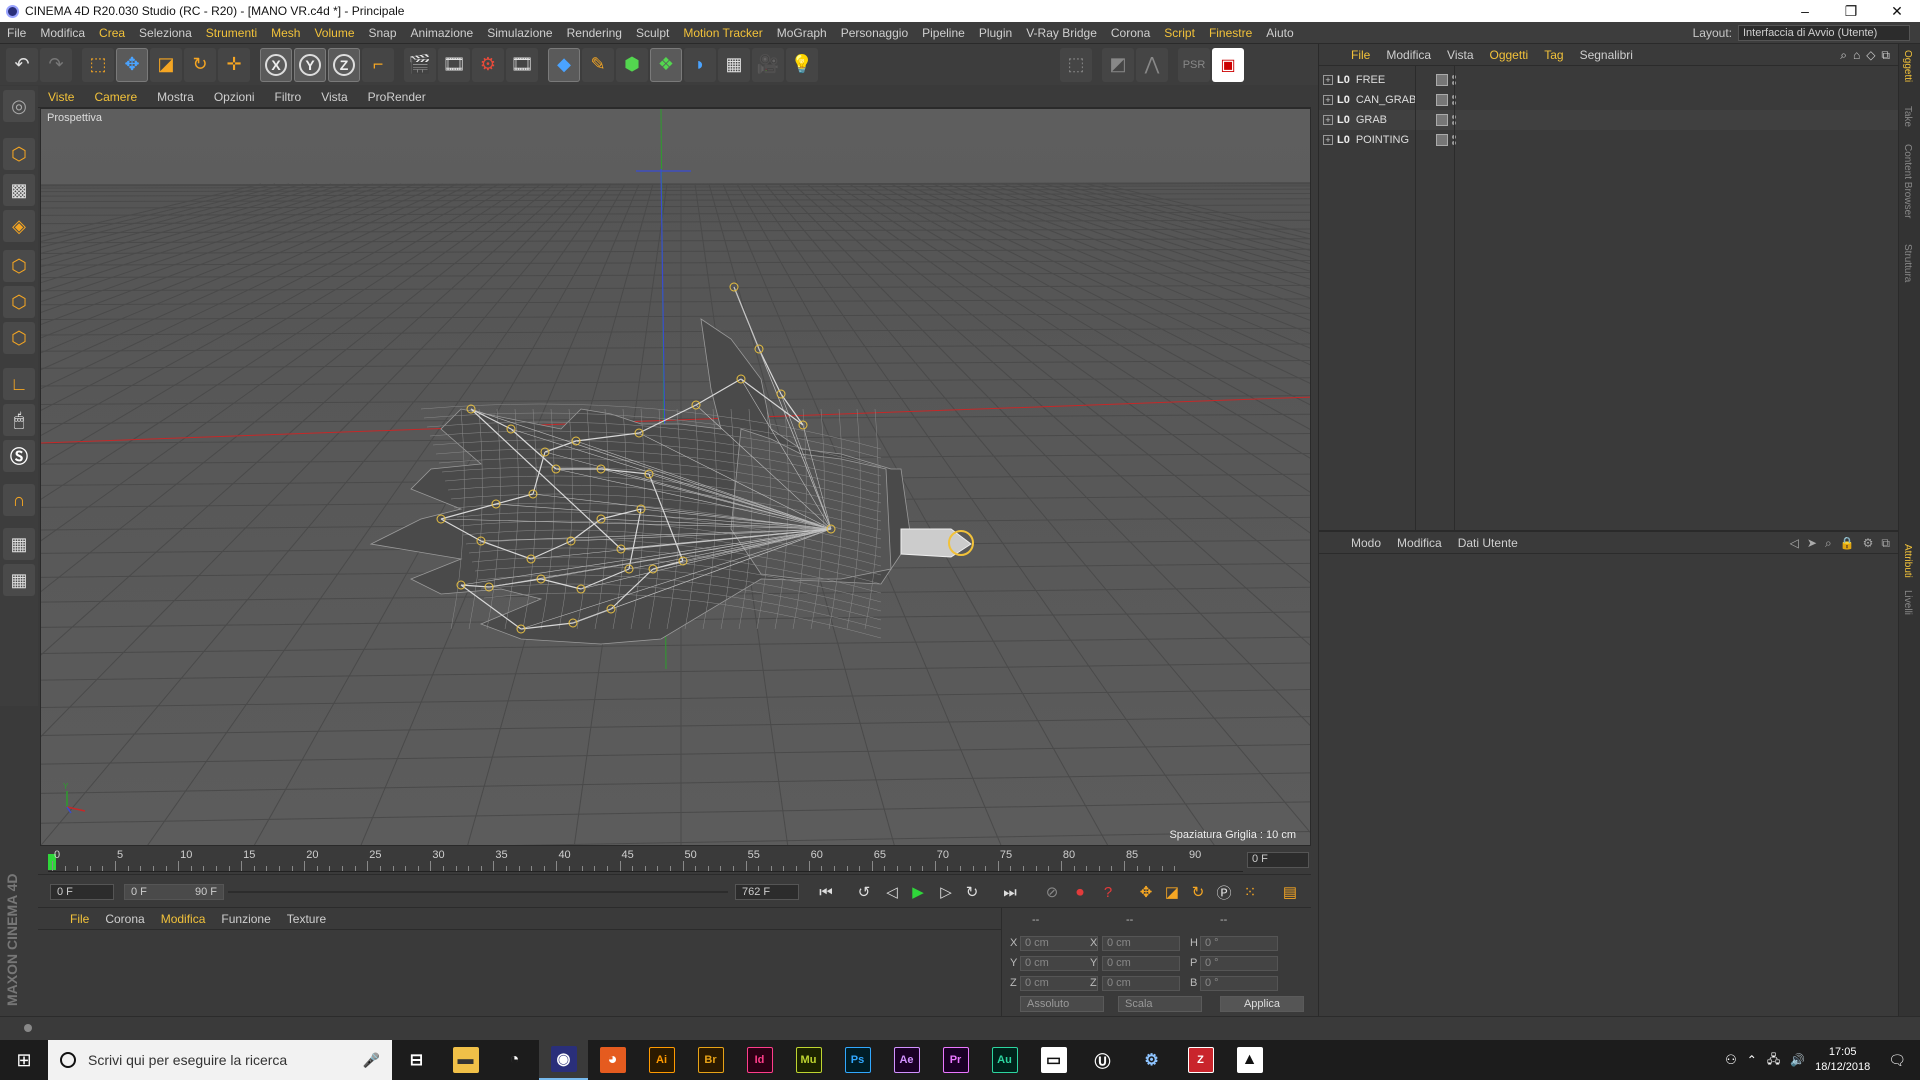 This screenshot has height=1080, width=1920. Describe the element at coordinates (132, 64) in the screenshot. I see `move-tool-icon: ✥` at that location.